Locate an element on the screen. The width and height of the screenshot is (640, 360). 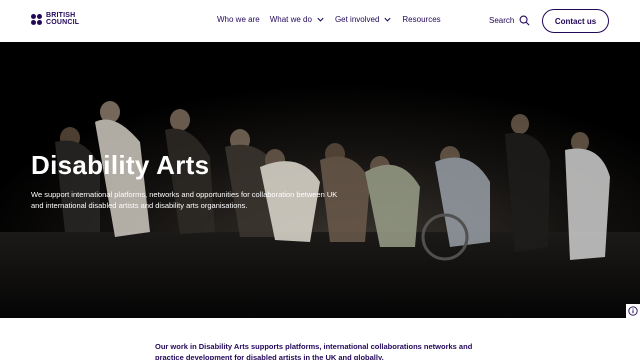
contact-us-button: Contact us is located at coordinates (575, 21).